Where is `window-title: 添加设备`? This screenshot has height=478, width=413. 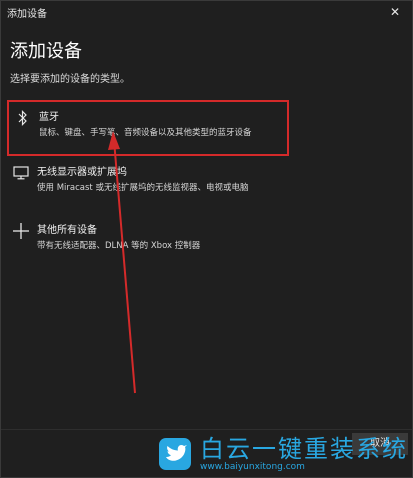 window-title: 添加设备 is located at coordinates (27, 14).